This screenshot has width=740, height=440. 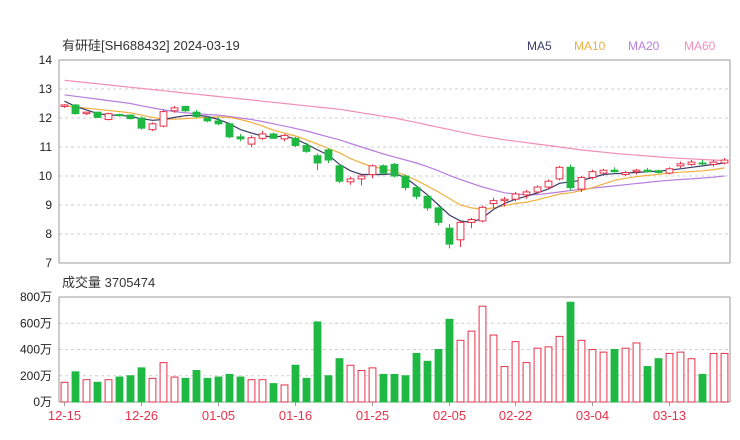 I want to click on date-tick-label: 12-26, so click(x=141, y=415).